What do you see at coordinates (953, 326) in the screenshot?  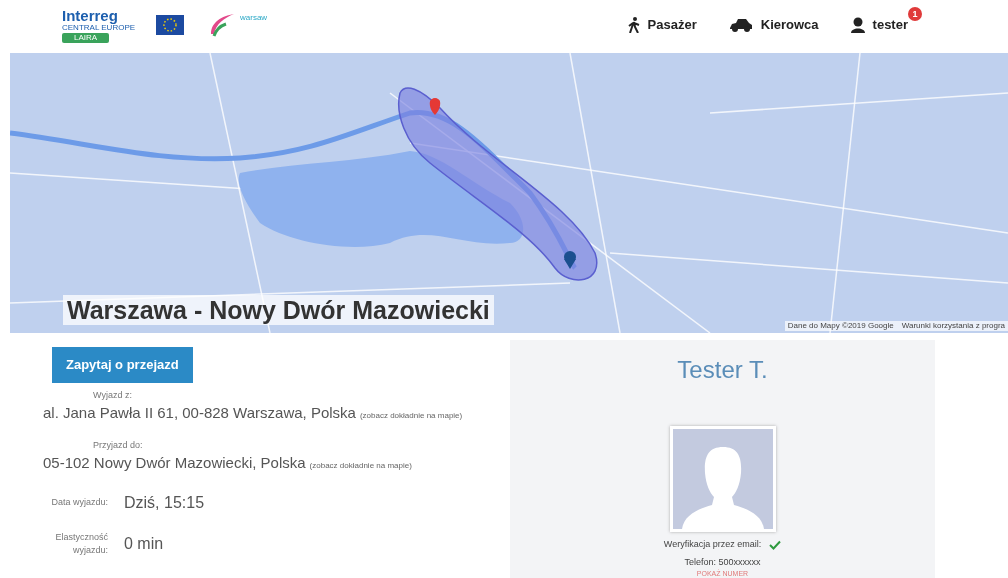 I see `terms-link: Warunki korzystania z progra` at bounding box center [953, 326].